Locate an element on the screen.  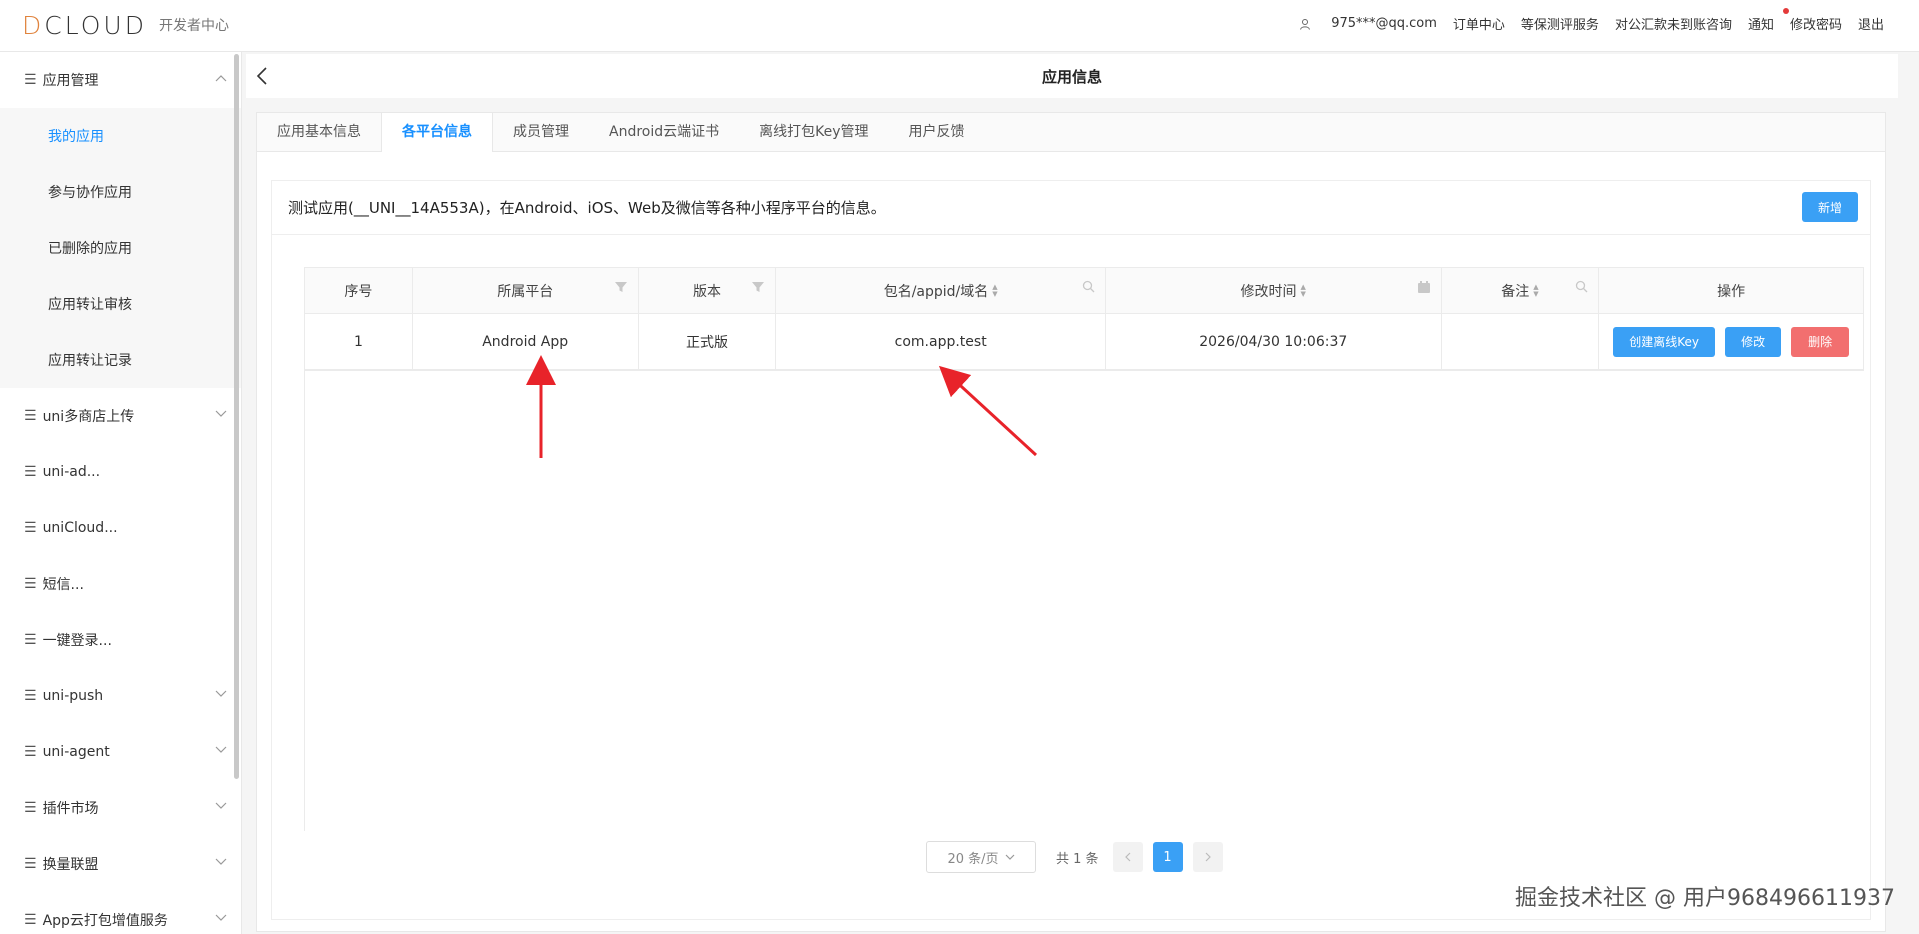
total-count: 共 1 条 is located at coordinates (1077, 859).